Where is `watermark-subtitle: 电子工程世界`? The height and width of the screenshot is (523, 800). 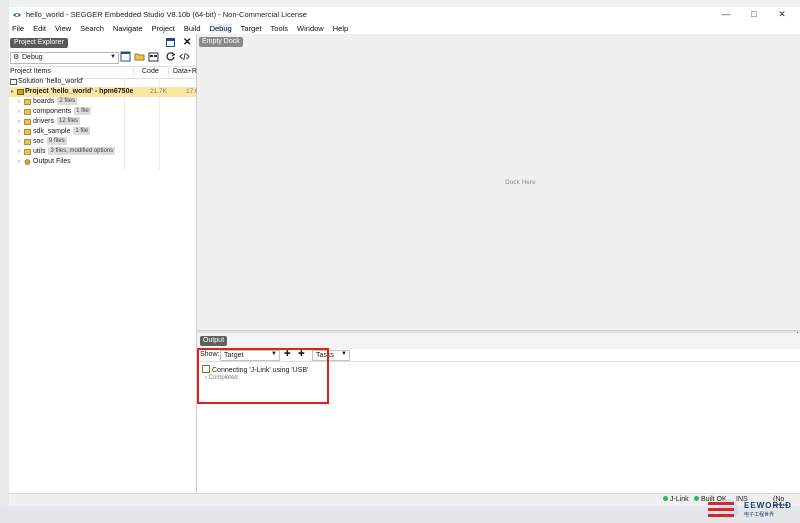 watermark-subtitle: 电子工程世界 is located at coordinates (759, 515).